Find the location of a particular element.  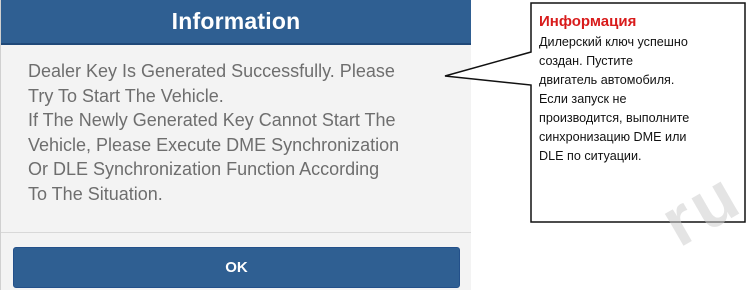

callout-line: двигатель автомобиля. is located at coordinates (607, 80).